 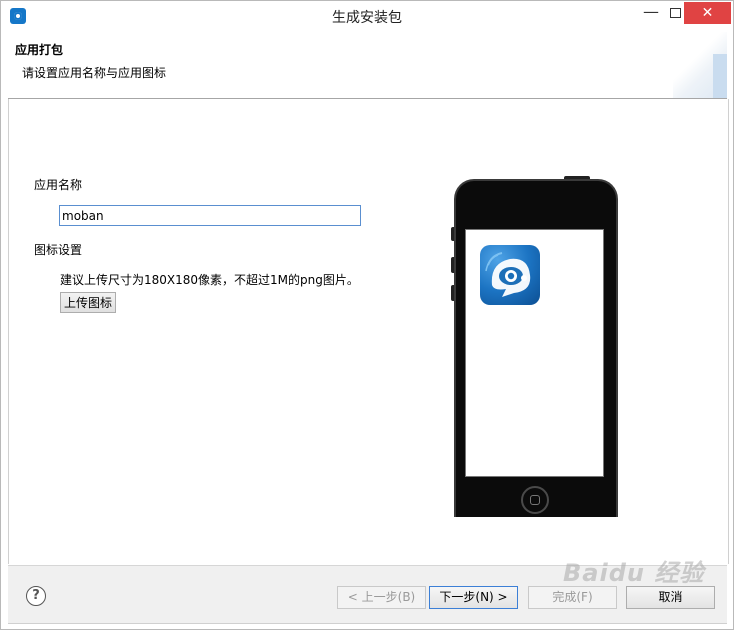 What do you see at coordinates (572, 597) in the screenshot?
I see `finish-button: 完成(F)` at bounding box center [572, 597].